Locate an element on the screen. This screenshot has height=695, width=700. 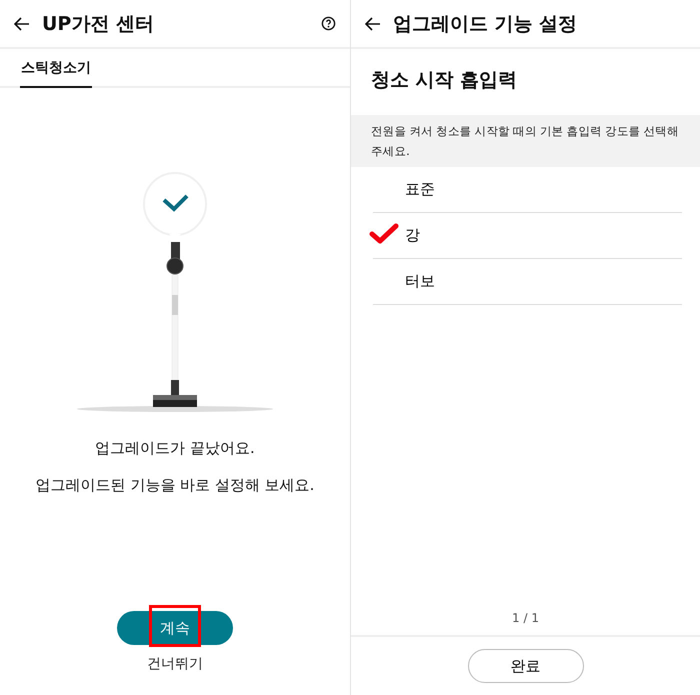
continue-button: 계속 is located at coordinates (175, 628).